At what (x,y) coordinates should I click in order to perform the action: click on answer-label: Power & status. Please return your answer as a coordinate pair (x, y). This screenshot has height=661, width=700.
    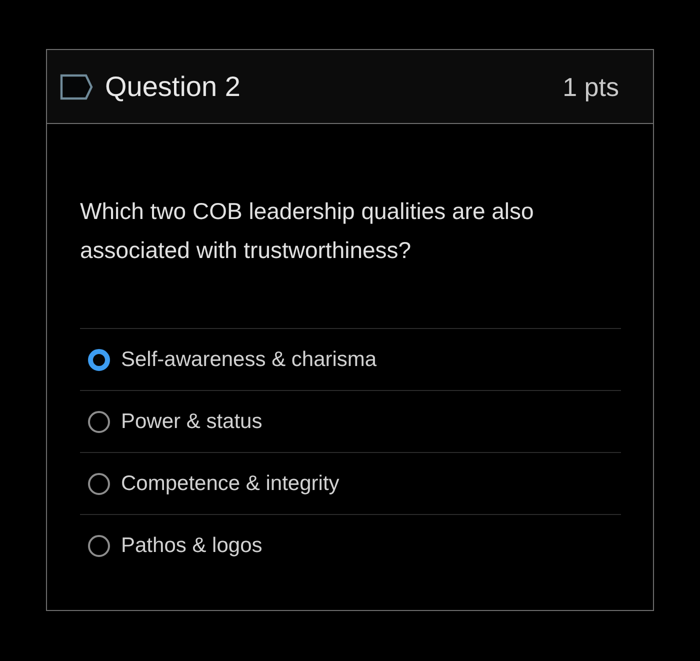
    Looking at the image, I should click on (191, 421).